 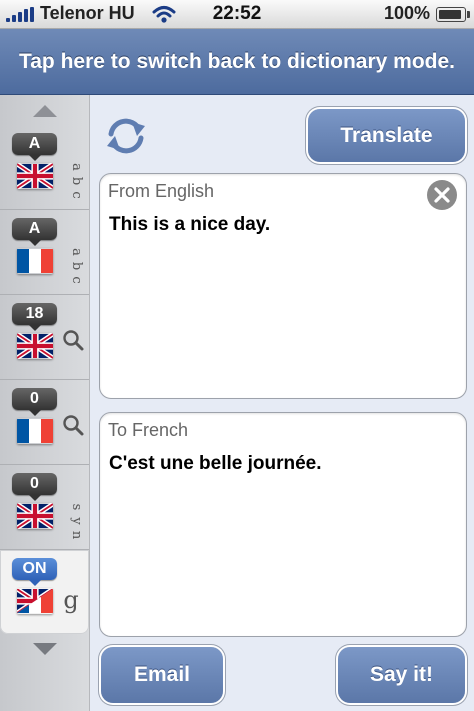 I want to click on svg-text: n, so click(x=76, y=535).